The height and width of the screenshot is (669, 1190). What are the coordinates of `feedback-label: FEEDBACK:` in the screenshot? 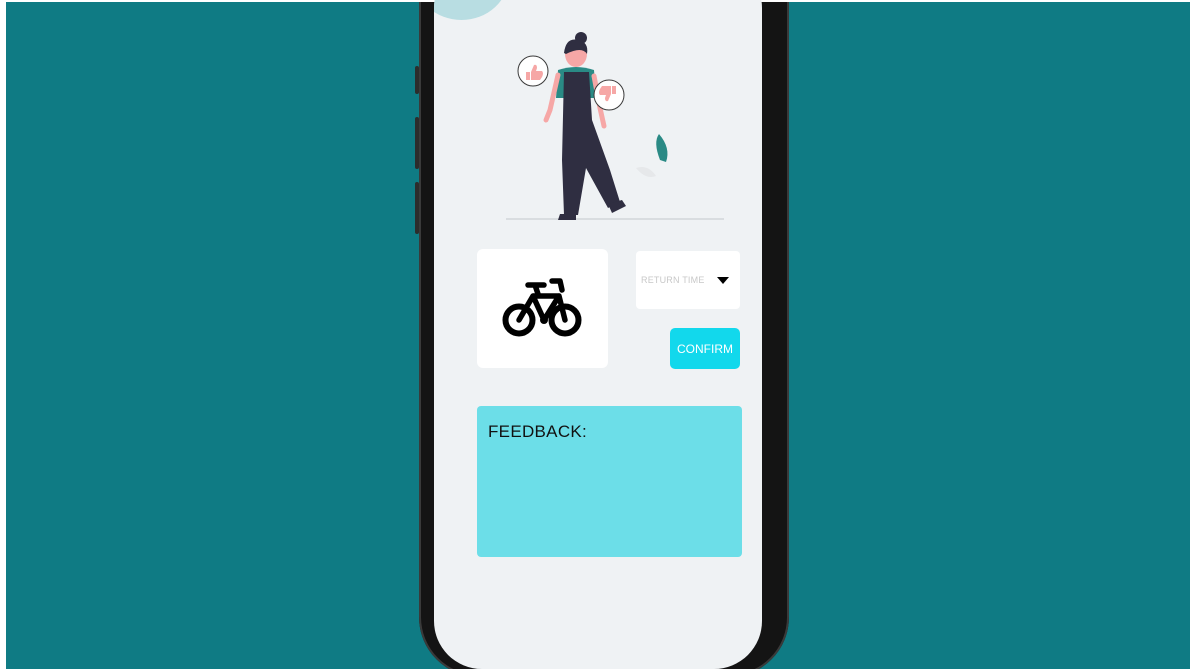 It's located at (538, 431).